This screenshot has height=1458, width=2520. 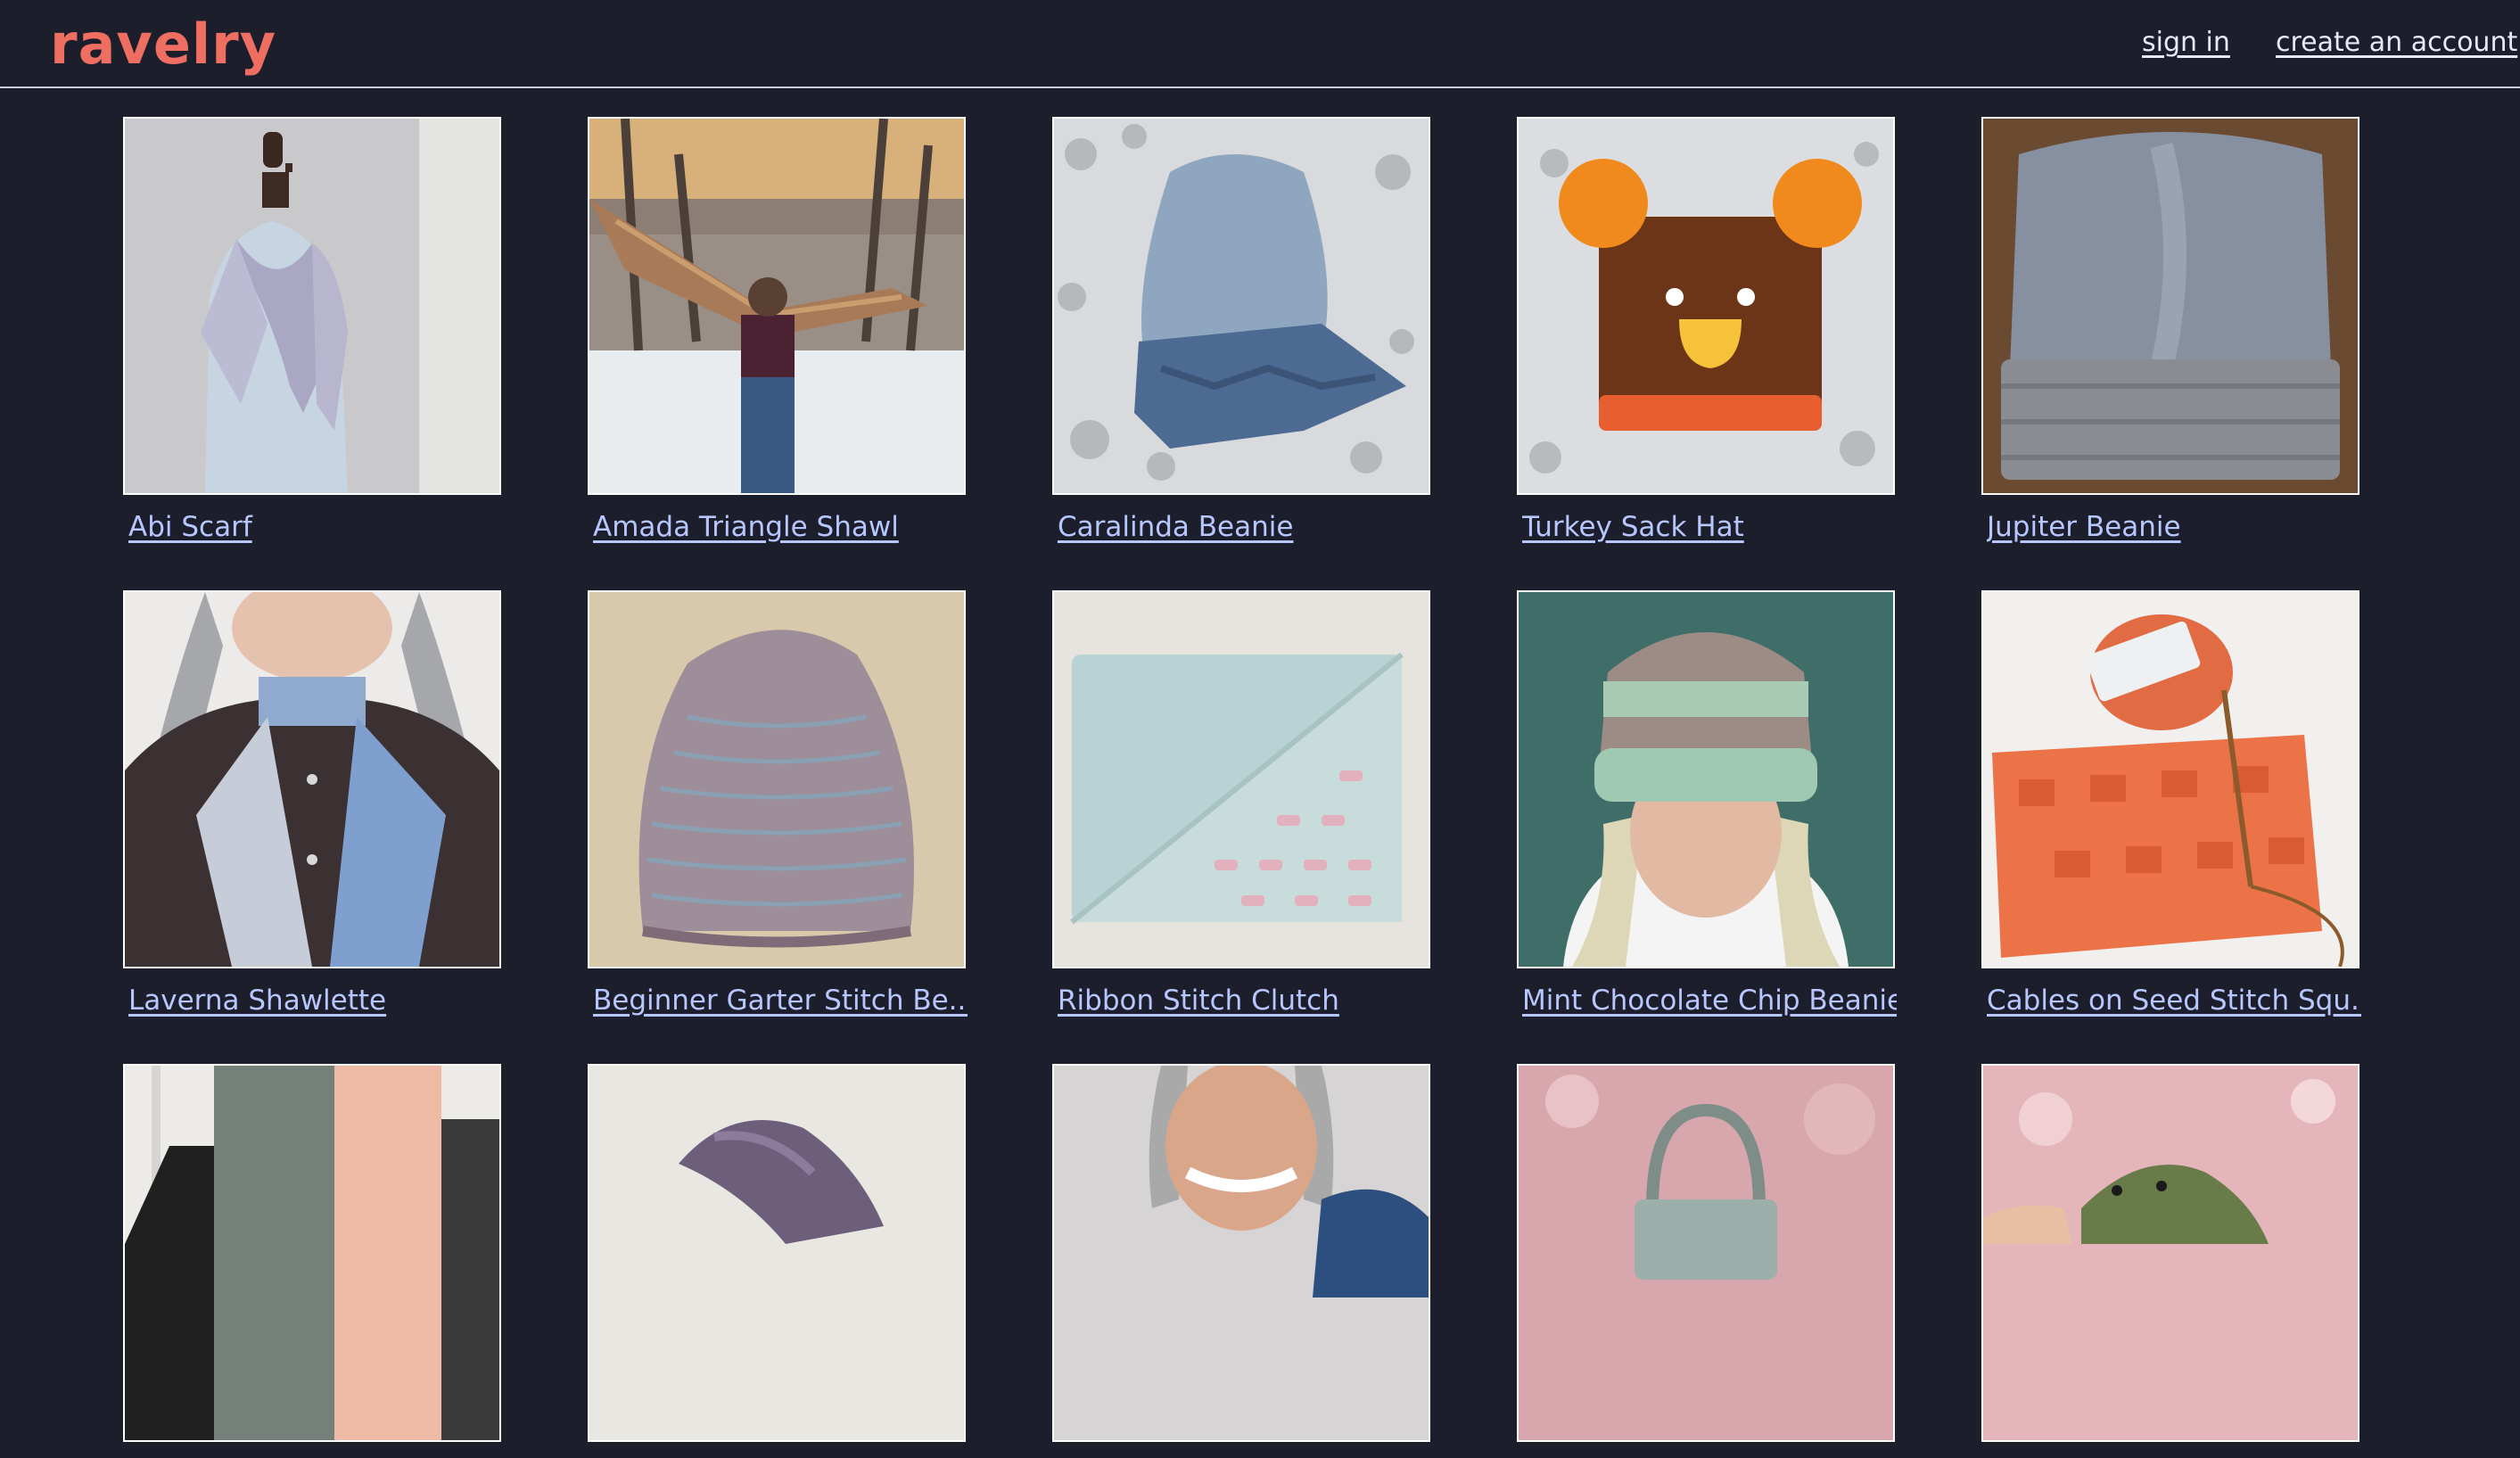 I want to click on jupiter-beanie-image, so click(x=2170, y=306).